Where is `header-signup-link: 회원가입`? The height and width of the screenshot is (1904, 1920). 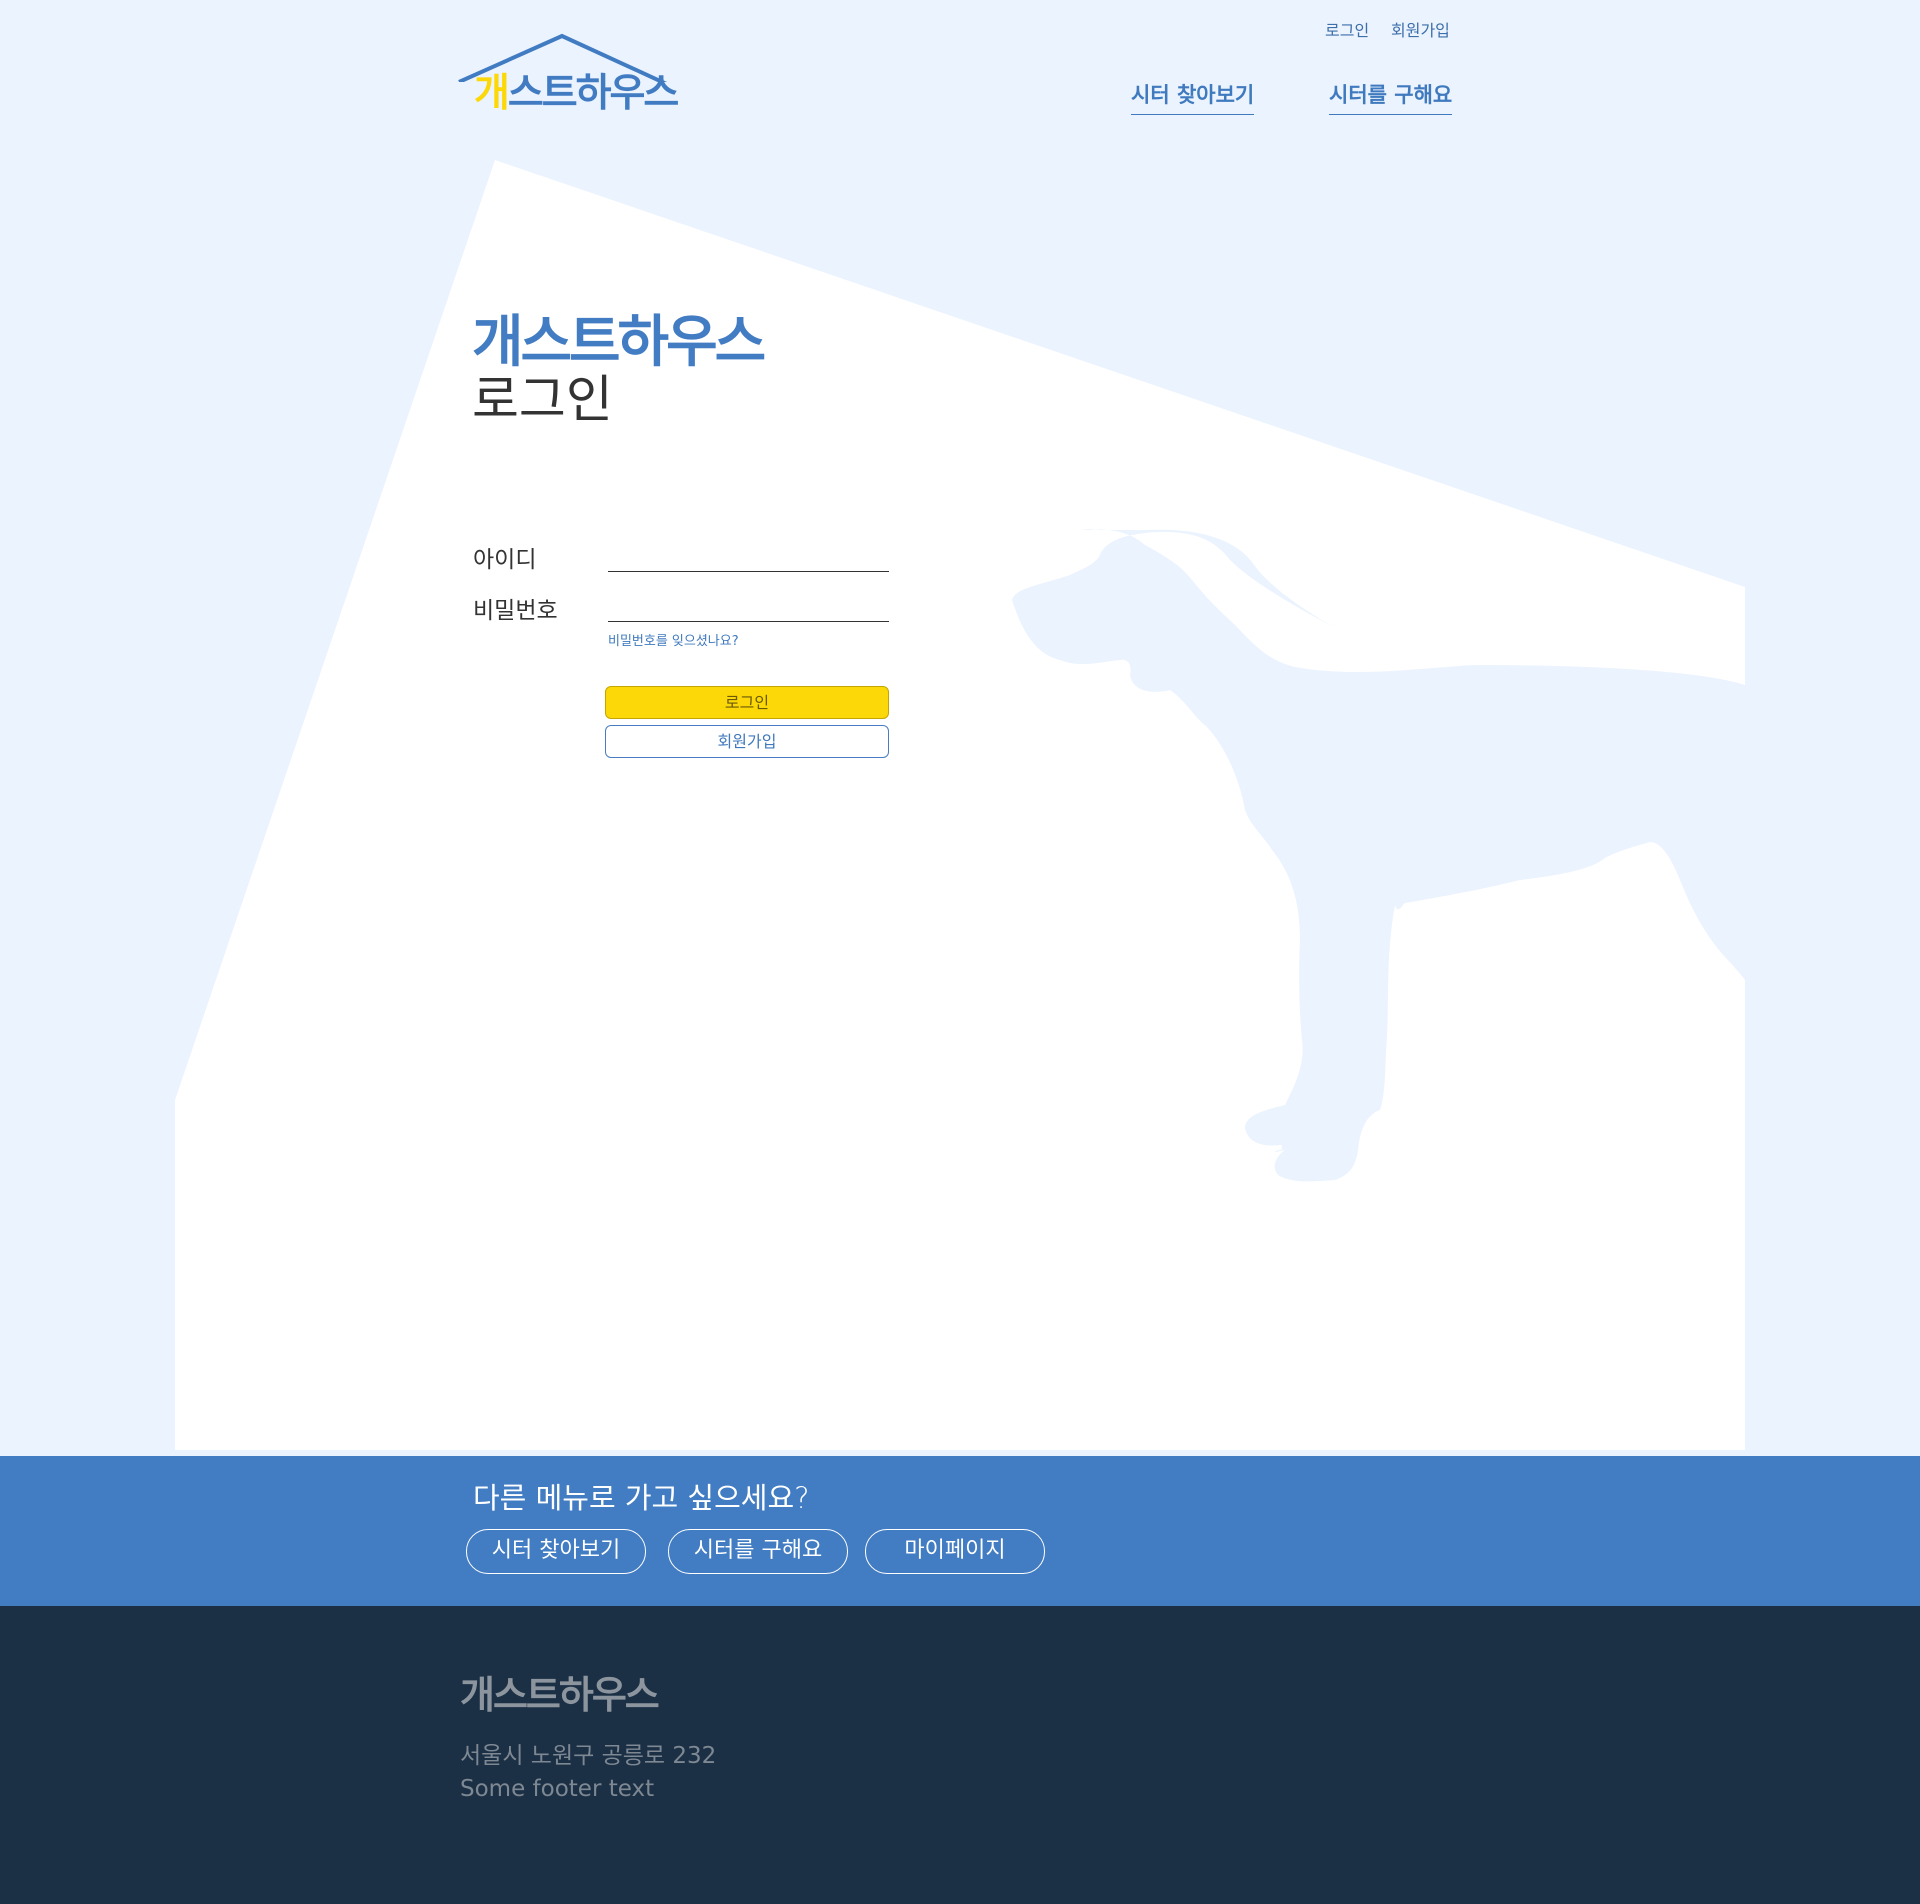
header-signup-link: 회원가입 is located at coordinates (1420, 31).